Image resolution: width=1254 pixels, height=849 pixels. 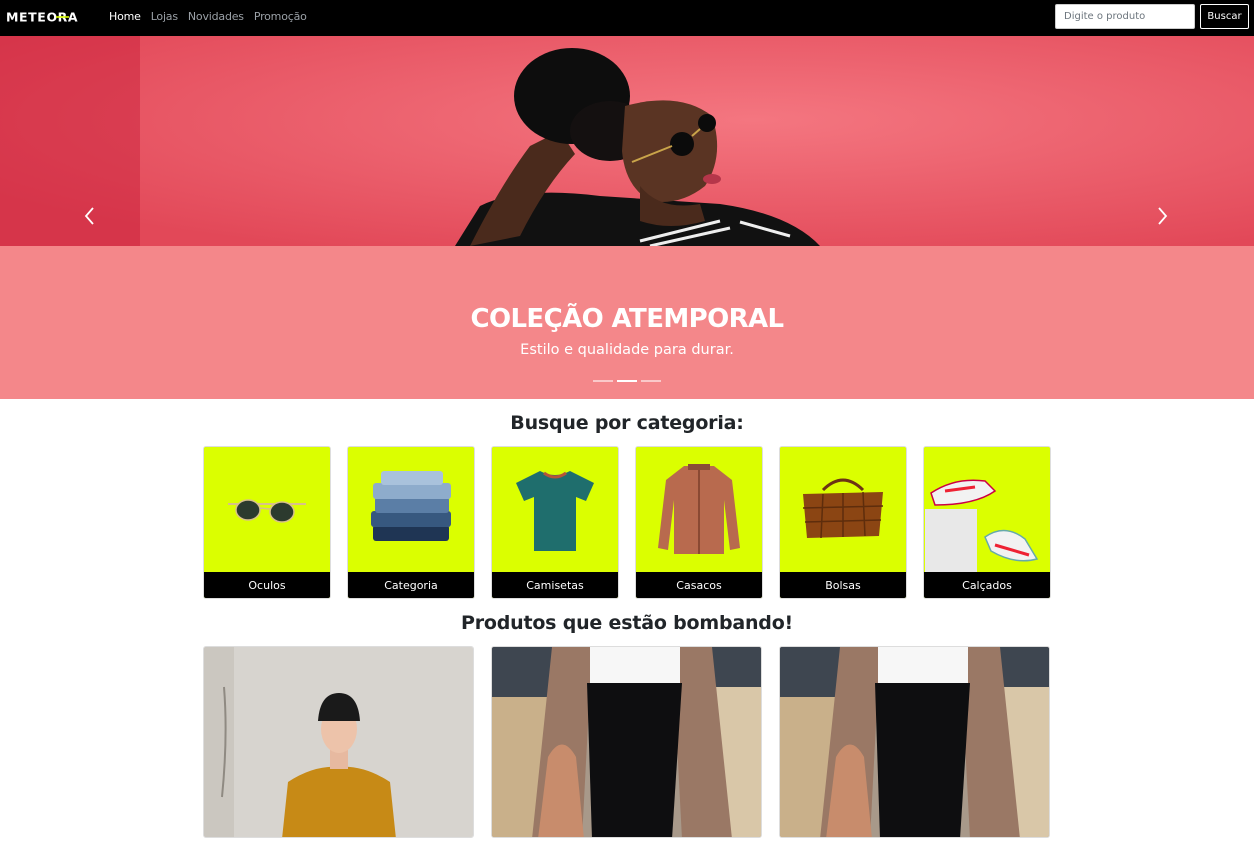 I want to click on category-card-bolsas: Bolsas, so click(x=843, y=522).